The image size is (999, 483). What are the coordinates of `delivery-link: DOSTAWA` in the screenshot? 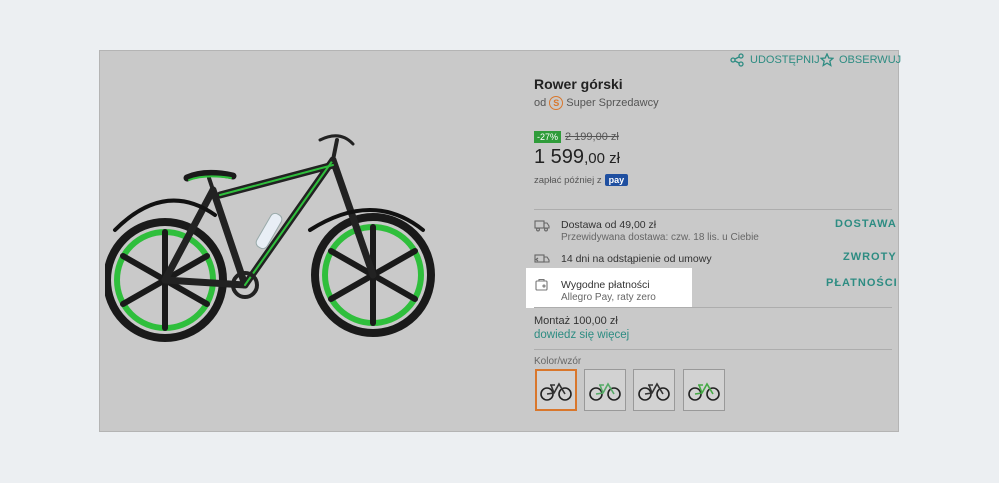 It's located at (866, 224).